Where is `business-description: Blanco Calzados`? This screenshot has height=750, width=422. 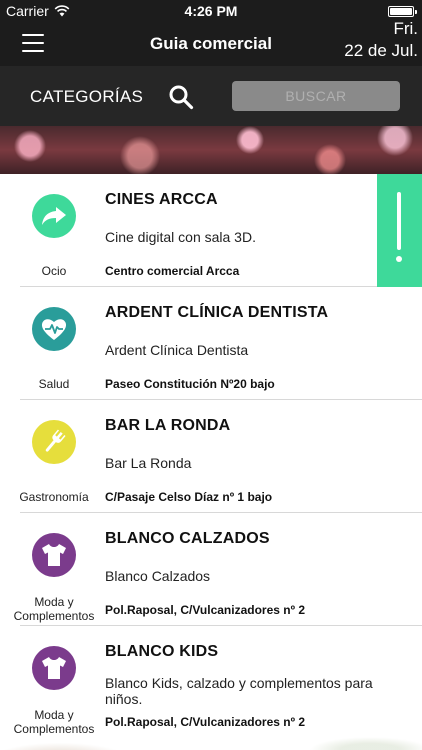 business-description: Blanco Calzados is located at coordinates (158, 576).